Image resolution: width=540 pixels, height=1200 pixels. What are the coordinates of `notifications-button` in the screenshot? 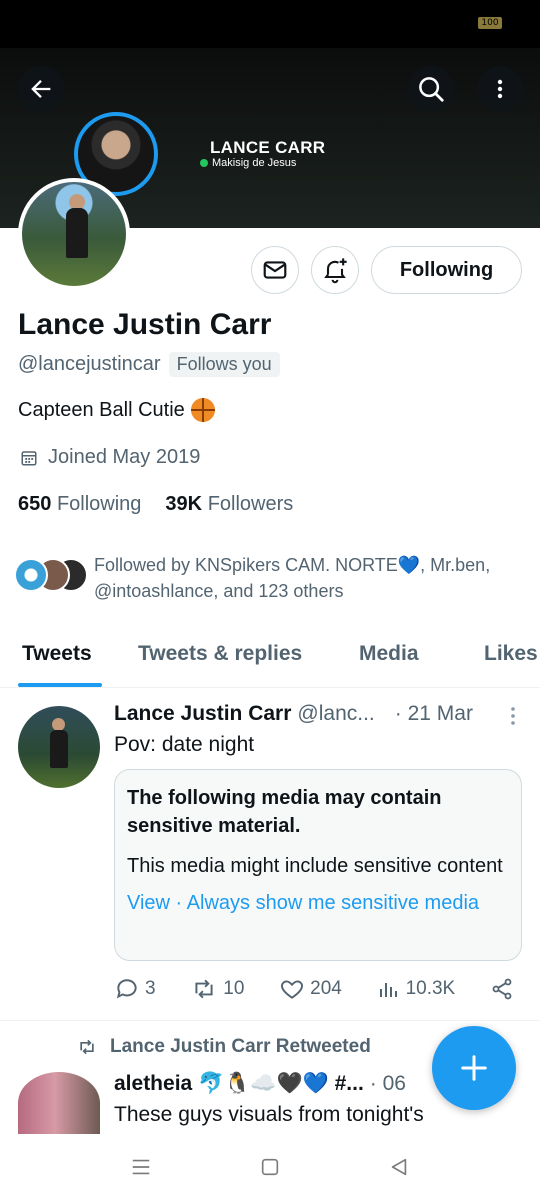 It's located at (335, 270).